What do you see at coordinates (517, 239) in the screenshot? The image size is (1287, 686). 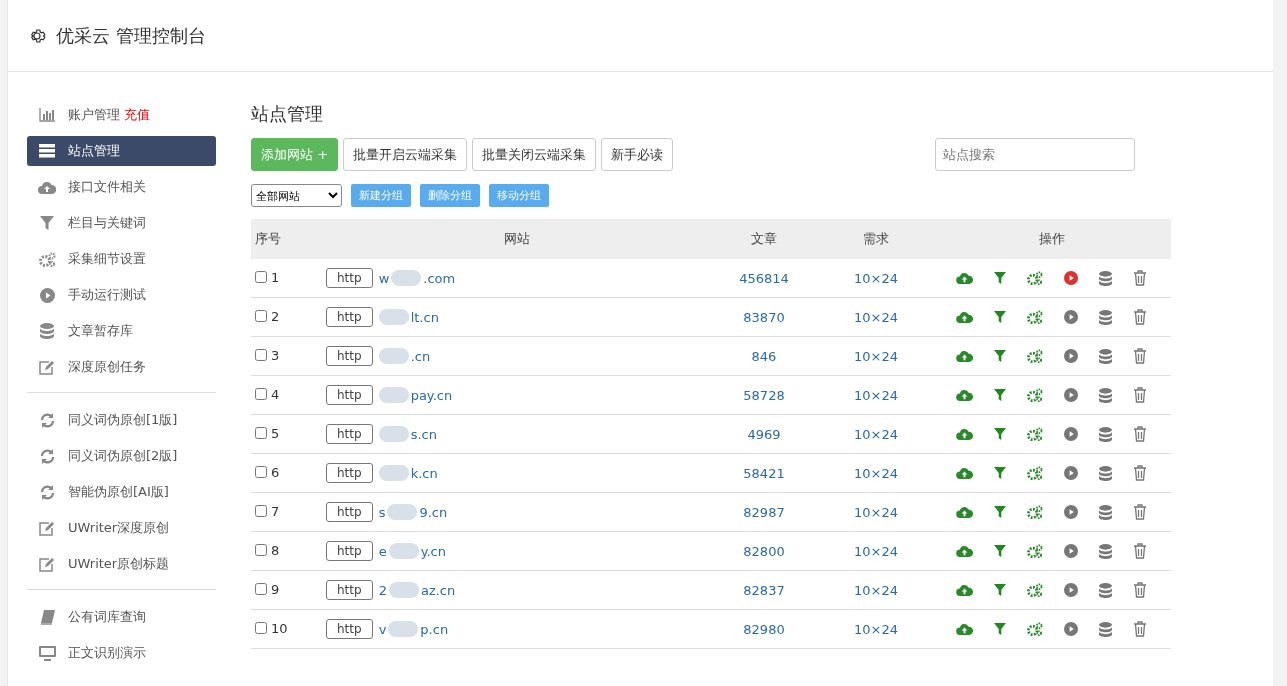 I see `column-header: 网站` at bounding box center [517, 239].